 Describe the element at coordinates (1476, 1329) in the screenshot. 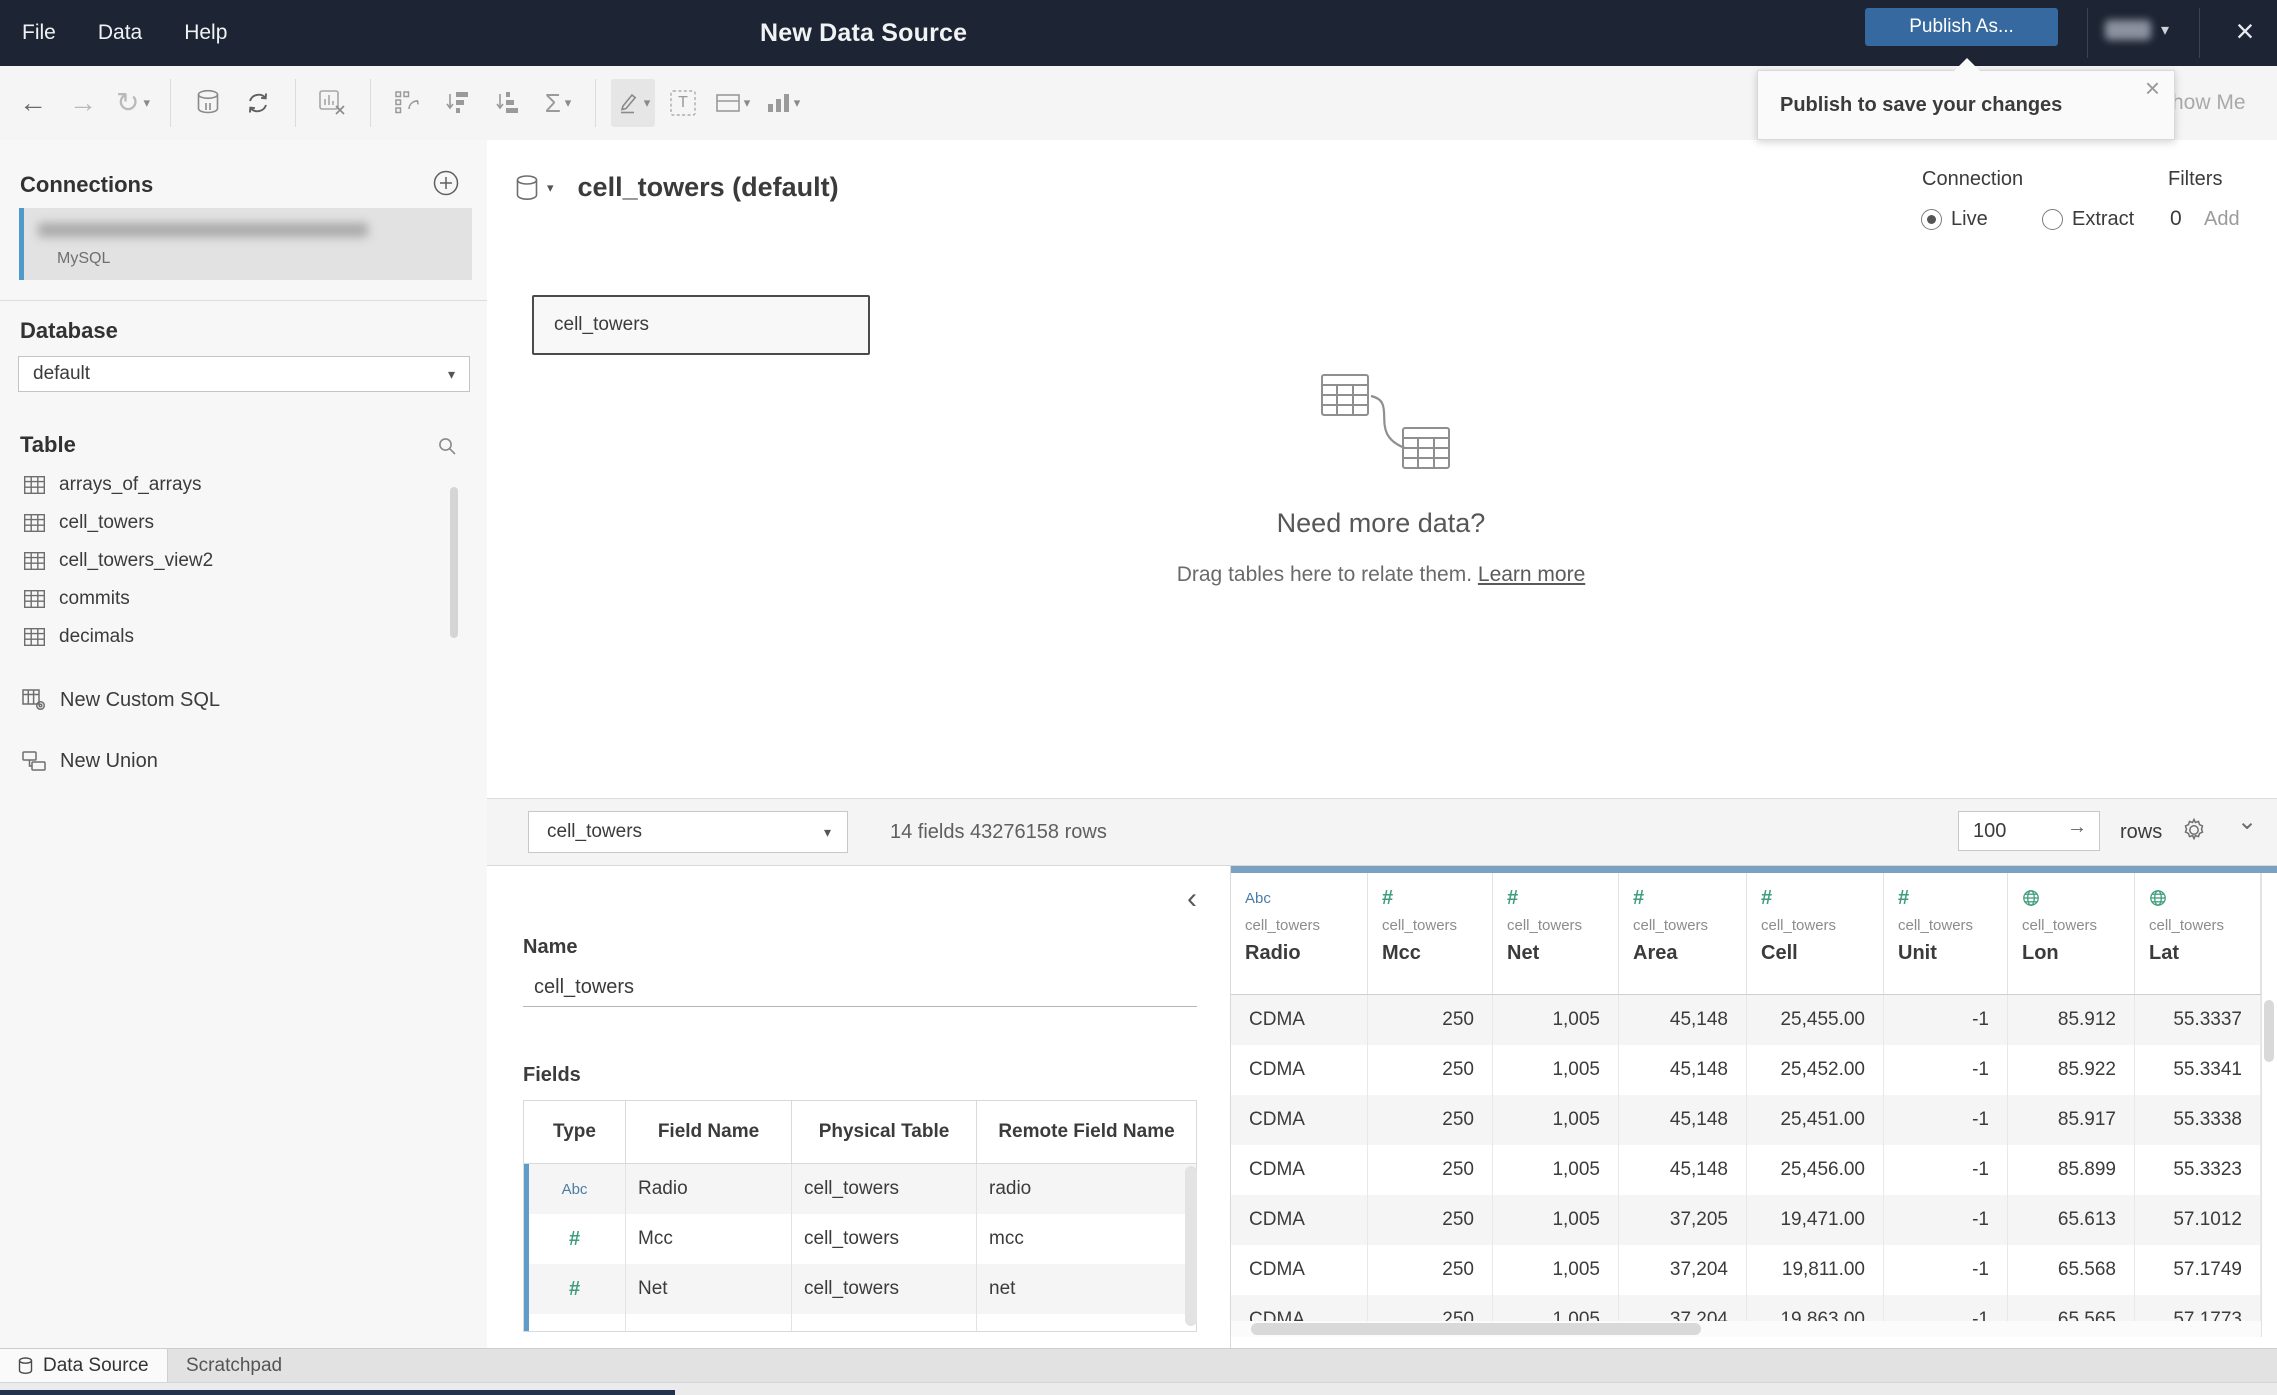

I see `grid-horizontal-scrollbar` at that location.